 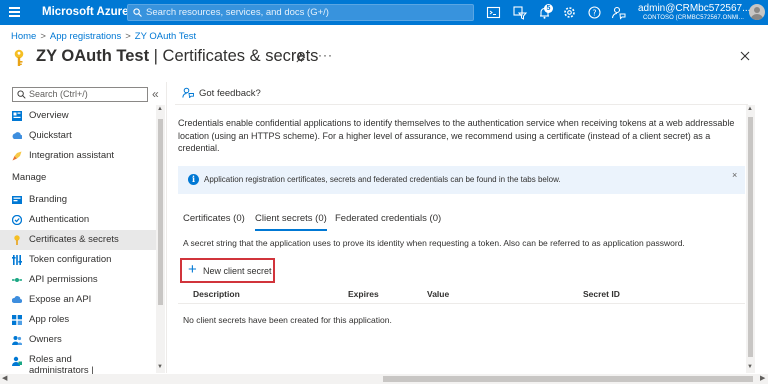 What do you see at coordinates (17, 260) in the screenshot?
I see `token-icon` at bounding box center [17, 260].